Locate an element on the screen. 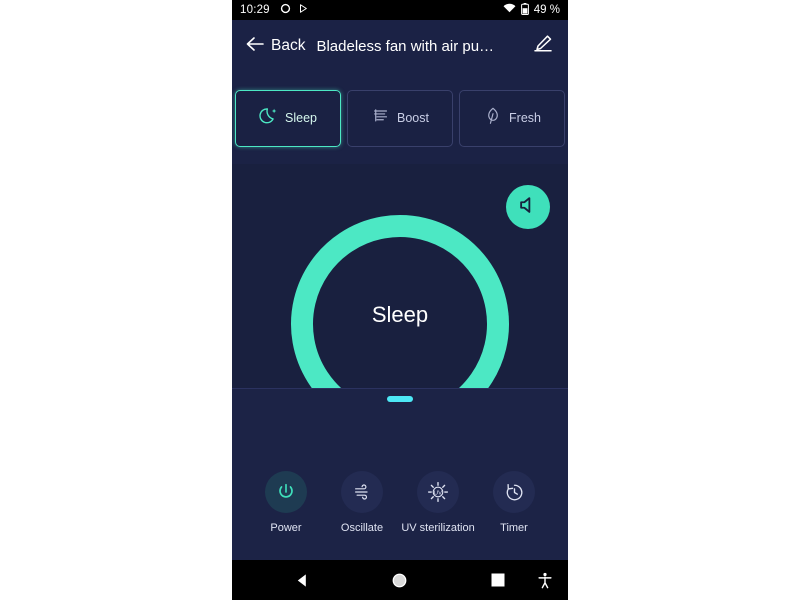 Image resolution: width=800 pixels, height=600 pixels. control-button-timer: Timer is located at coordinates (514, 502).